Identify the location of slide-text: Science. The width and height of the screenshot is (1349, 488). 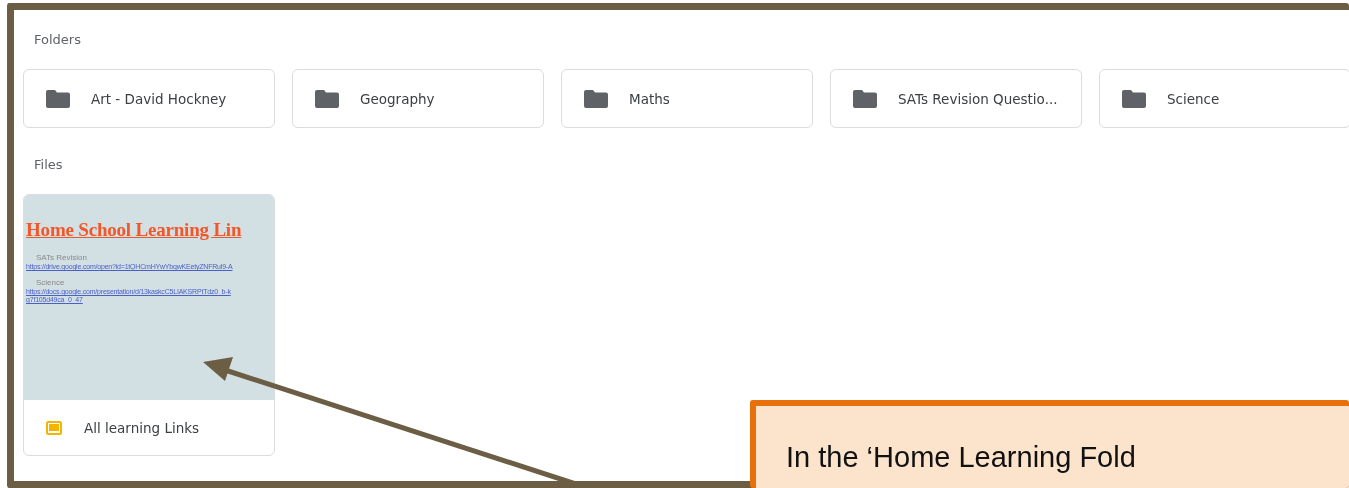
(50, 282).